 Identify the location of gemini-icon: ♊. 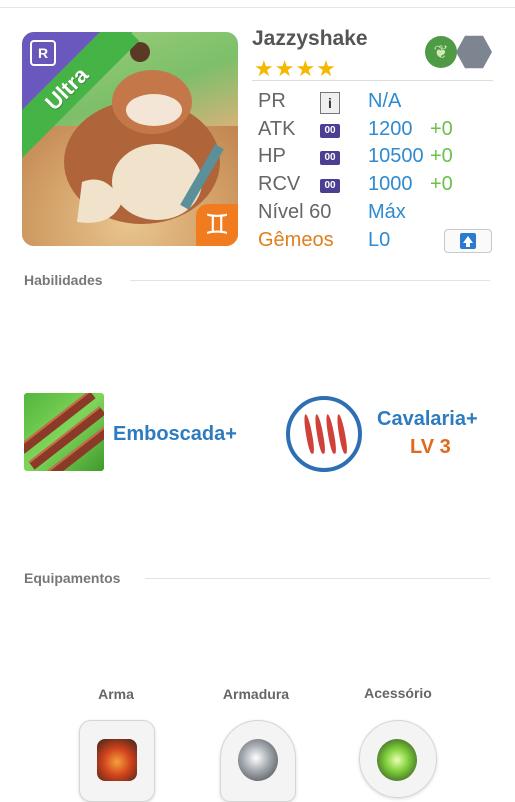
(217, 225).